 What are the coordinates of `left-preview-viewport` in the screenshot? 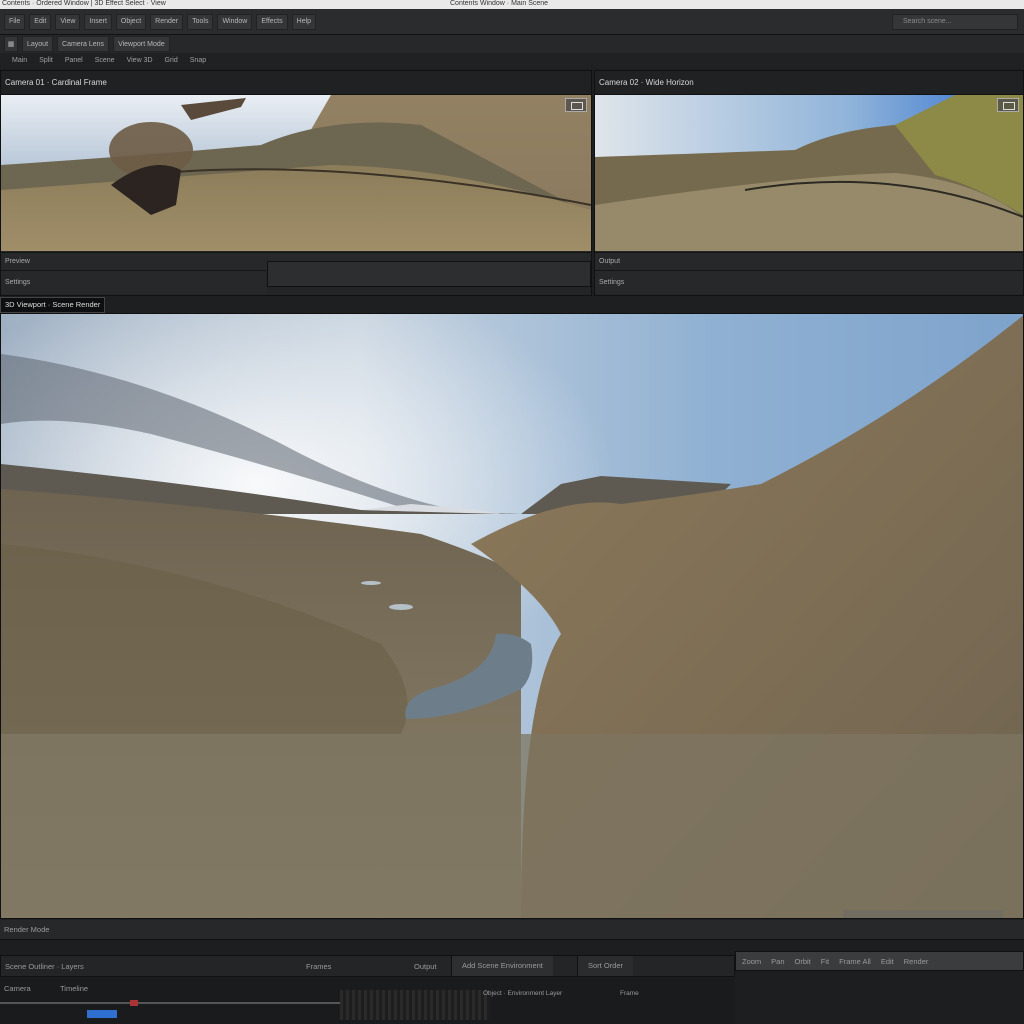 It's located at (296, 173).